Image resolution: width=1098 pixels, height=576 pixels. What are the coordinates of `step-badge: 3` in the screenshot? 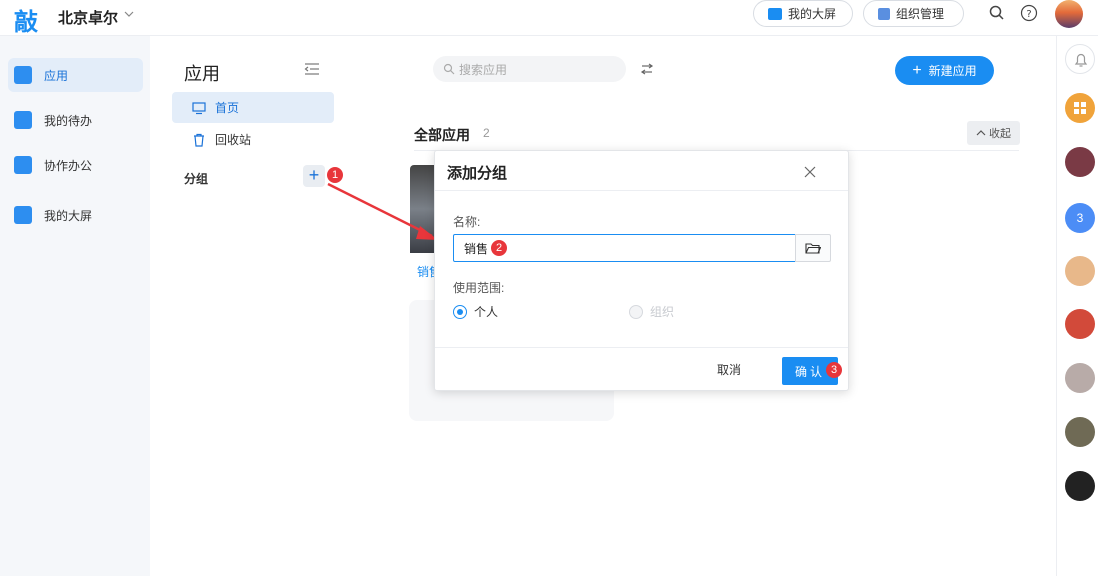 It's located at (834, 370).